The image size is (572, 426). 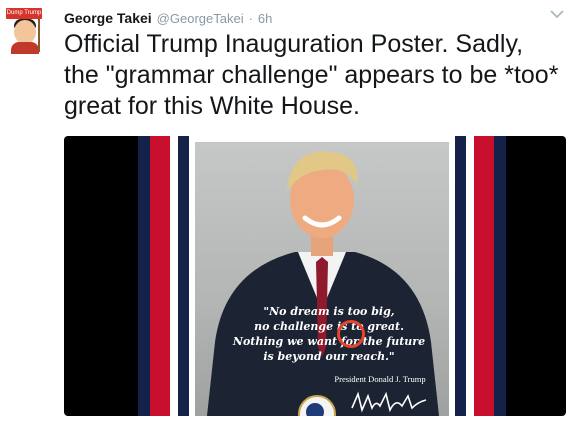 I want to click on avatar: Dump Trump, so click(x=26, y=31).